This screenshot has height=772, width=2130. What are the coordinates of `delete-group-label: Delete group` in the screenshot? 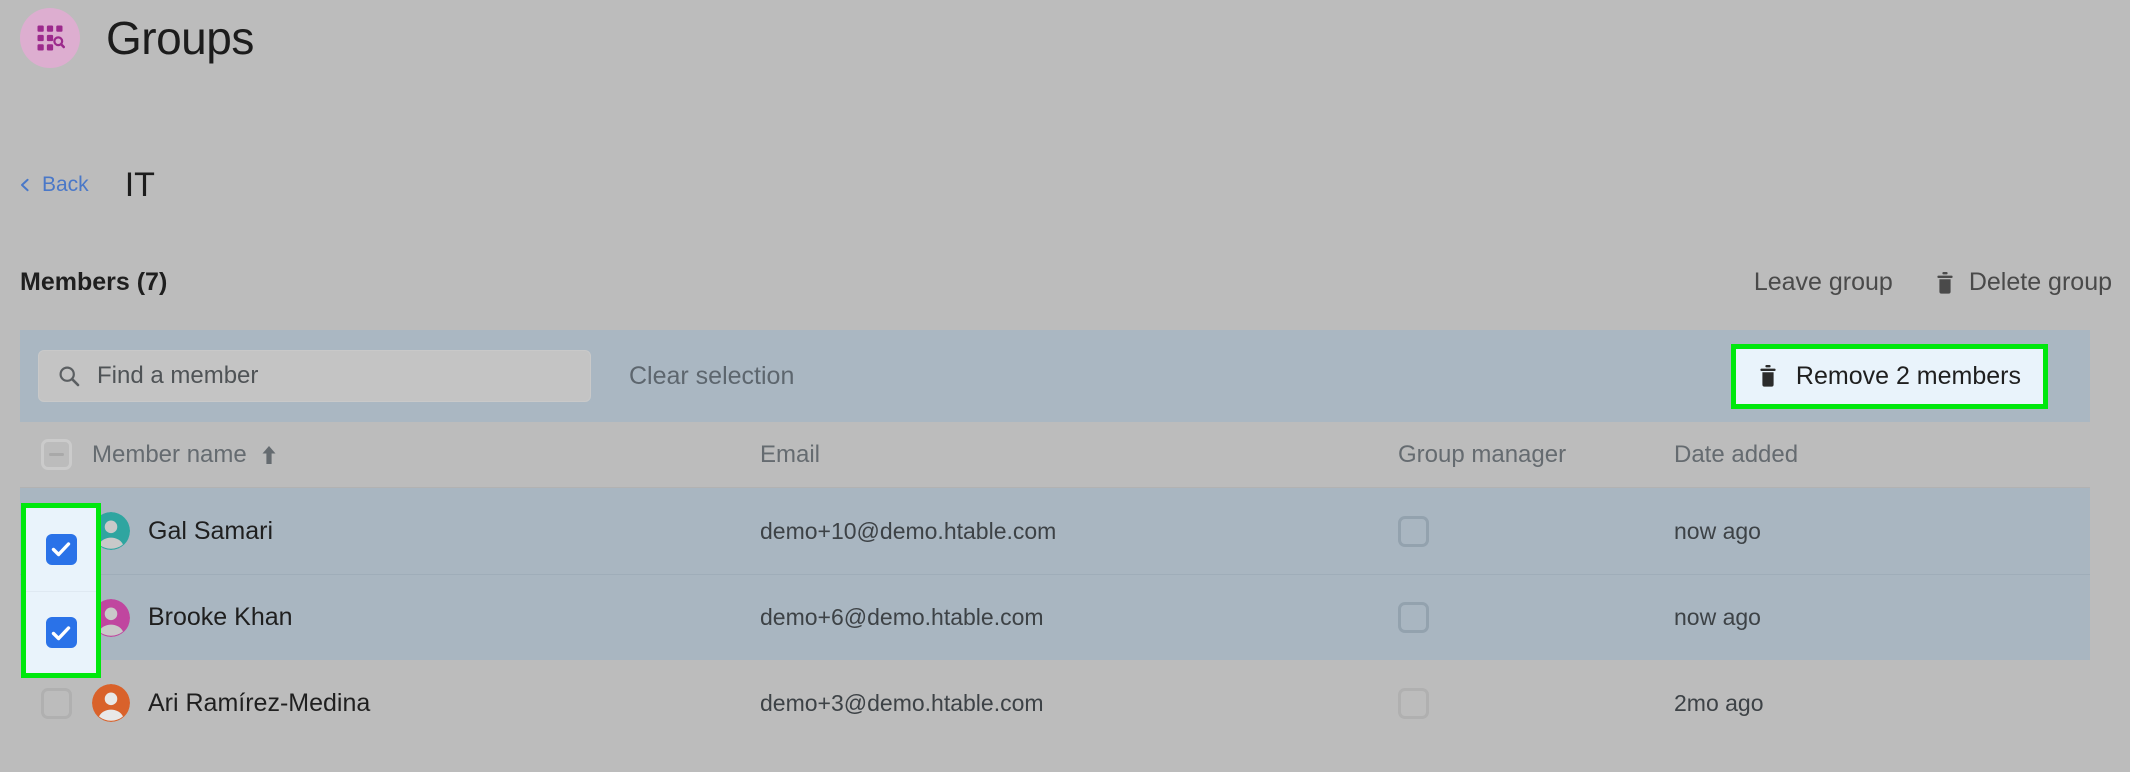 It's located at (2040, 282).